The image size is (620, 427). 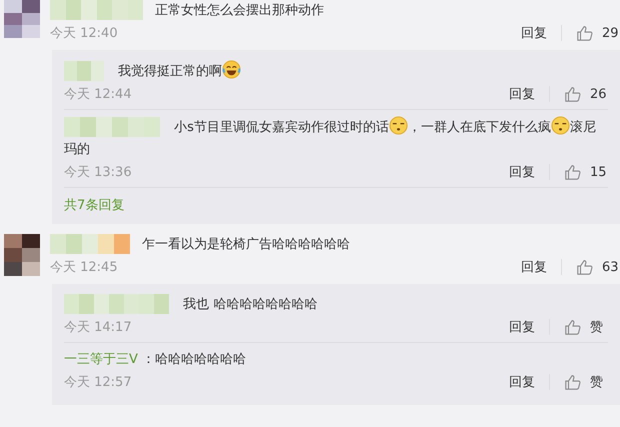 I want to click on comment-text: 滚尼, so click(x=583, y=127).